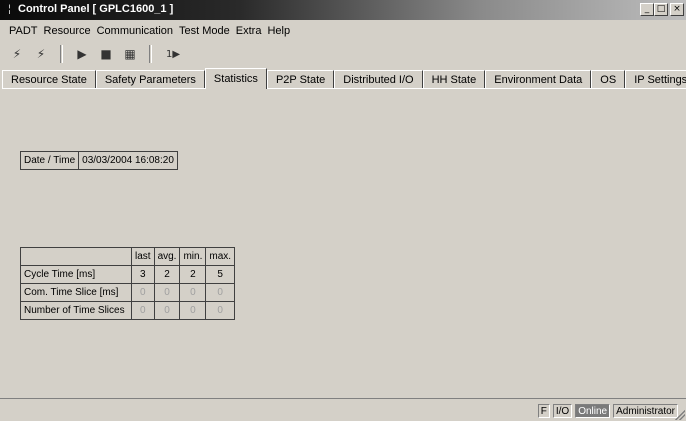  What do you see at coordinates (680, 415) in the screenshot?
I see `resize-grip-icon` at bounding box center [680, 415].